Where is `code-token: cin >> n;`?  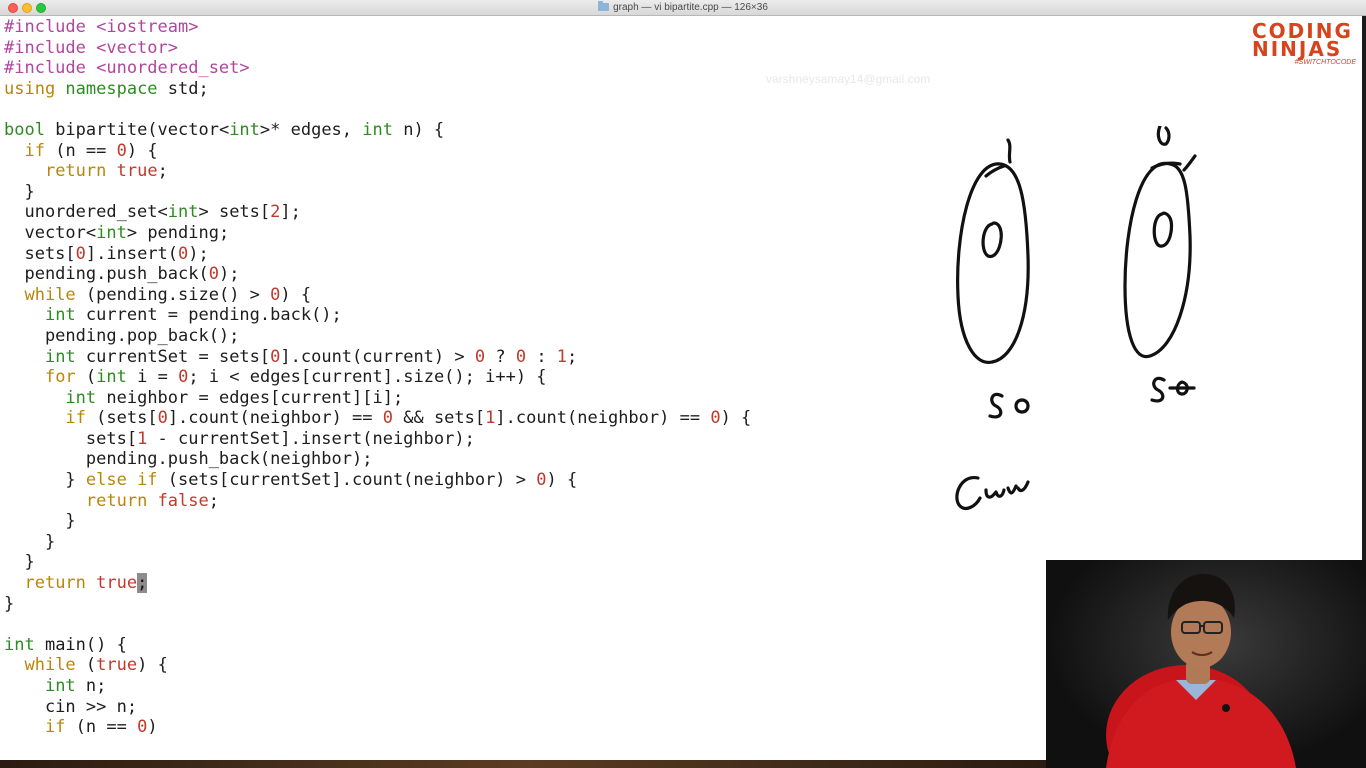
code-token: cin >> n; is located at coordinates (71, 706).